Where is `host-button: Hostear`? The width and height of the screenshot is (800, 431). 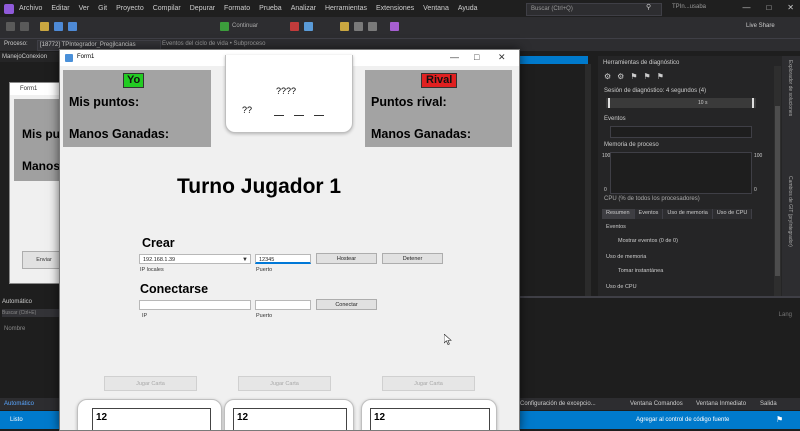
host-button: Hostear is located at coordinates (346, 258).